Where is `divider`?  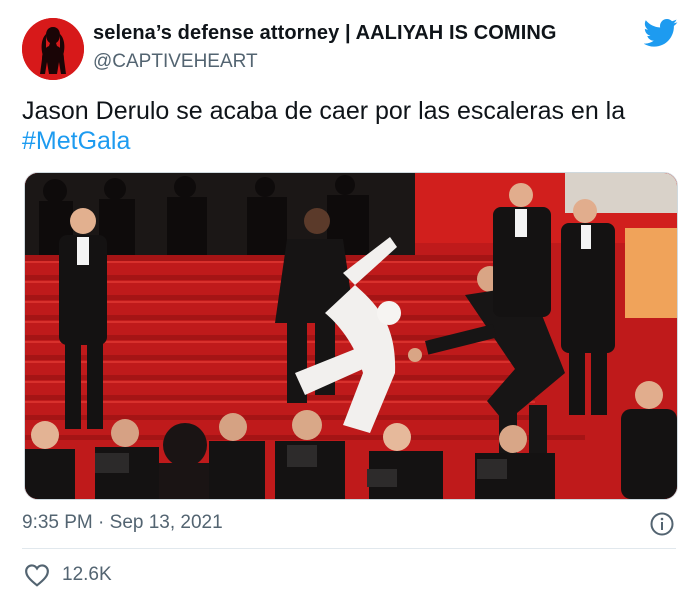
divider is located at coordinates (349, 548).